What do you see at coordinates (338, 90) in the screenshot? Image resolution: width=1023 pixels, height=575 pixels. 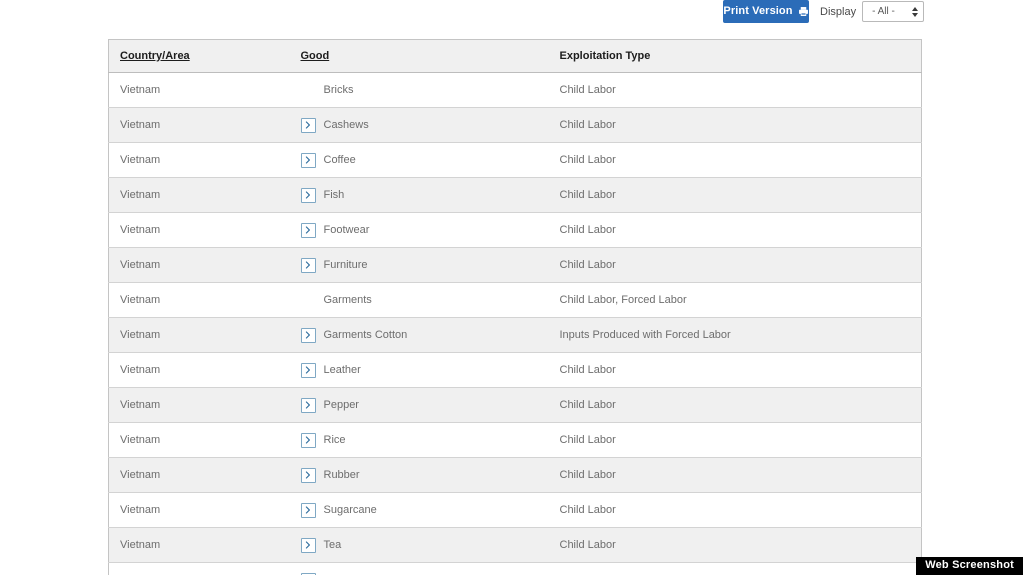 I see `good-label: Bricks` at bounding box center [338, 90].